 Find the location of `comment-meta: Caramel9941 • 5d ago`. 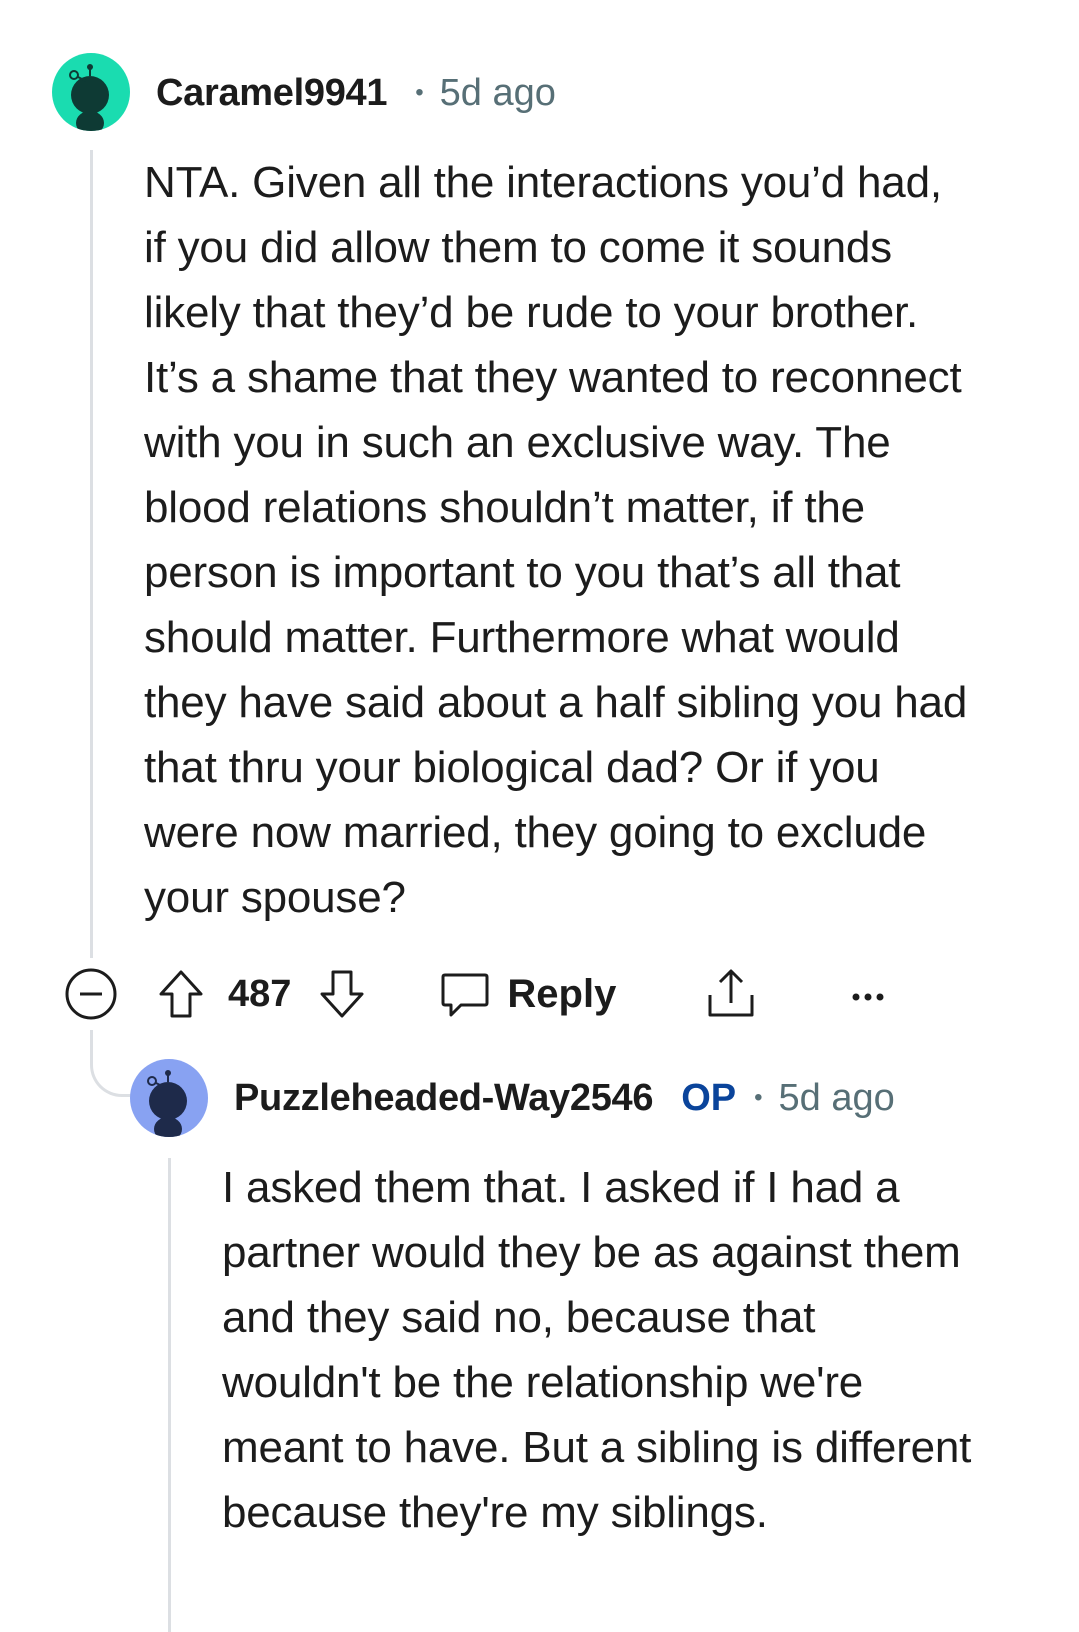

comment-meta: Caramel9941 • 5d ago is located at coordinates (356, 93).